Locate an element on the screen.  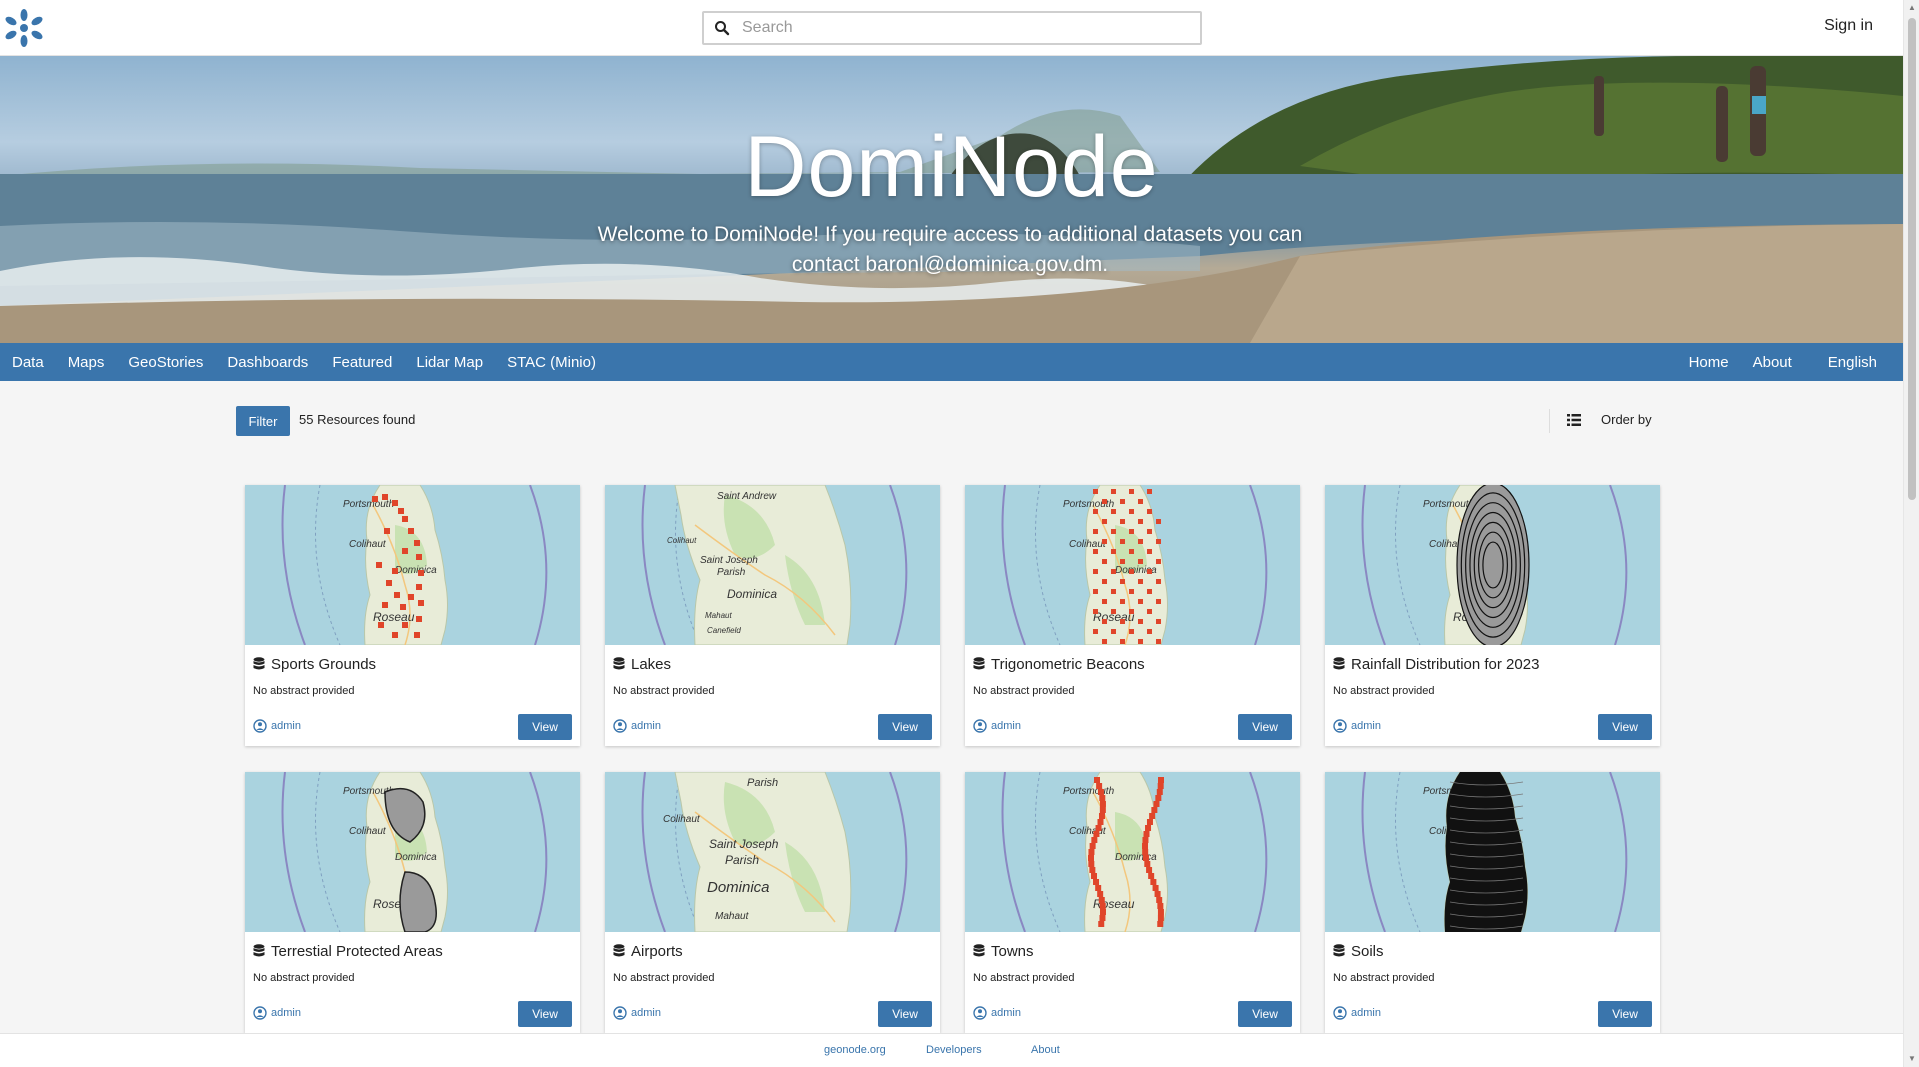
scrollbar-thumb is located at coordinates (1912, 259).